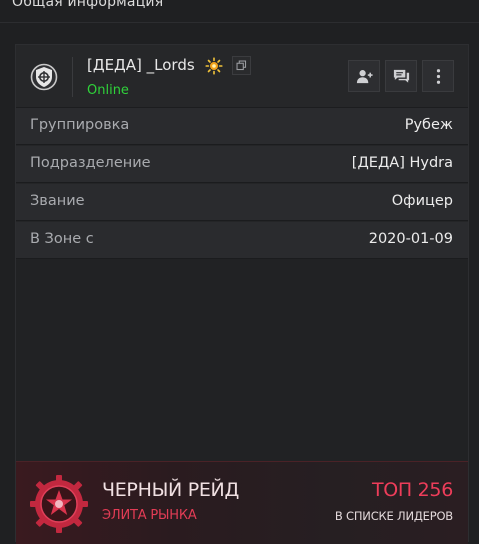 This screenshot has width=479, height=544. What do you see at coordinates (242, 126) in the screenshot?
I see `info-row-faction: Группировка Рубеж` at bounding box center [242, 126].